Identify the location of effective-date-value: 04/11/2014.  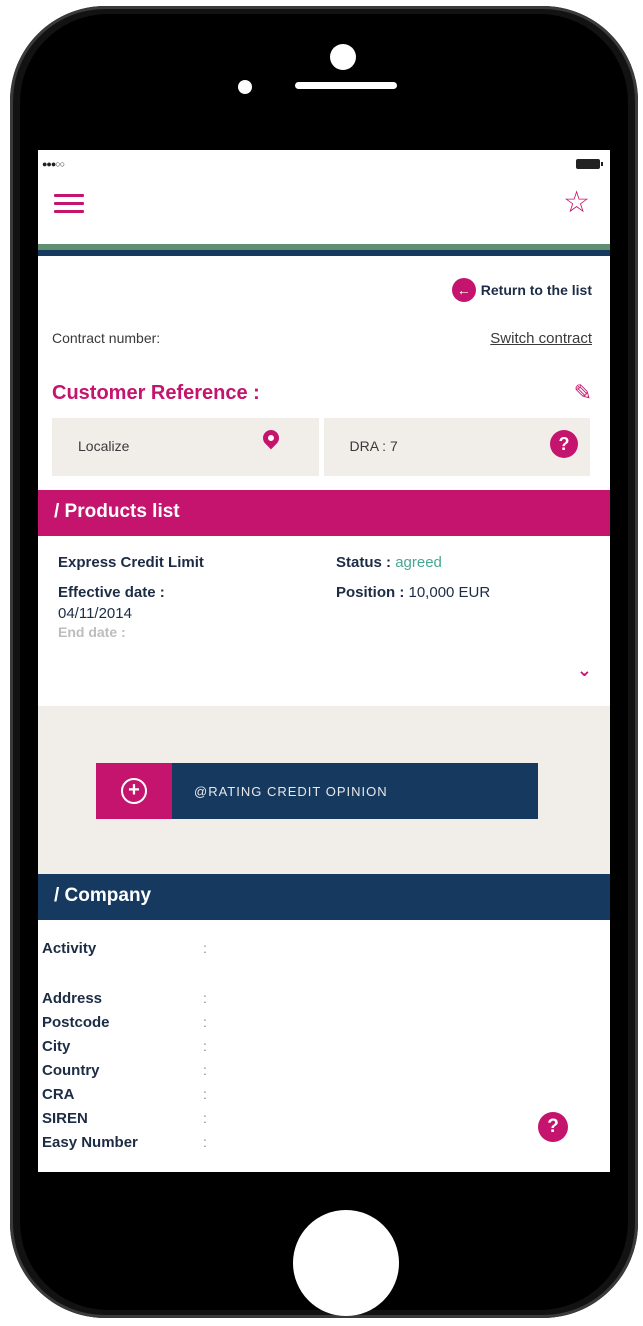
(95, 613).